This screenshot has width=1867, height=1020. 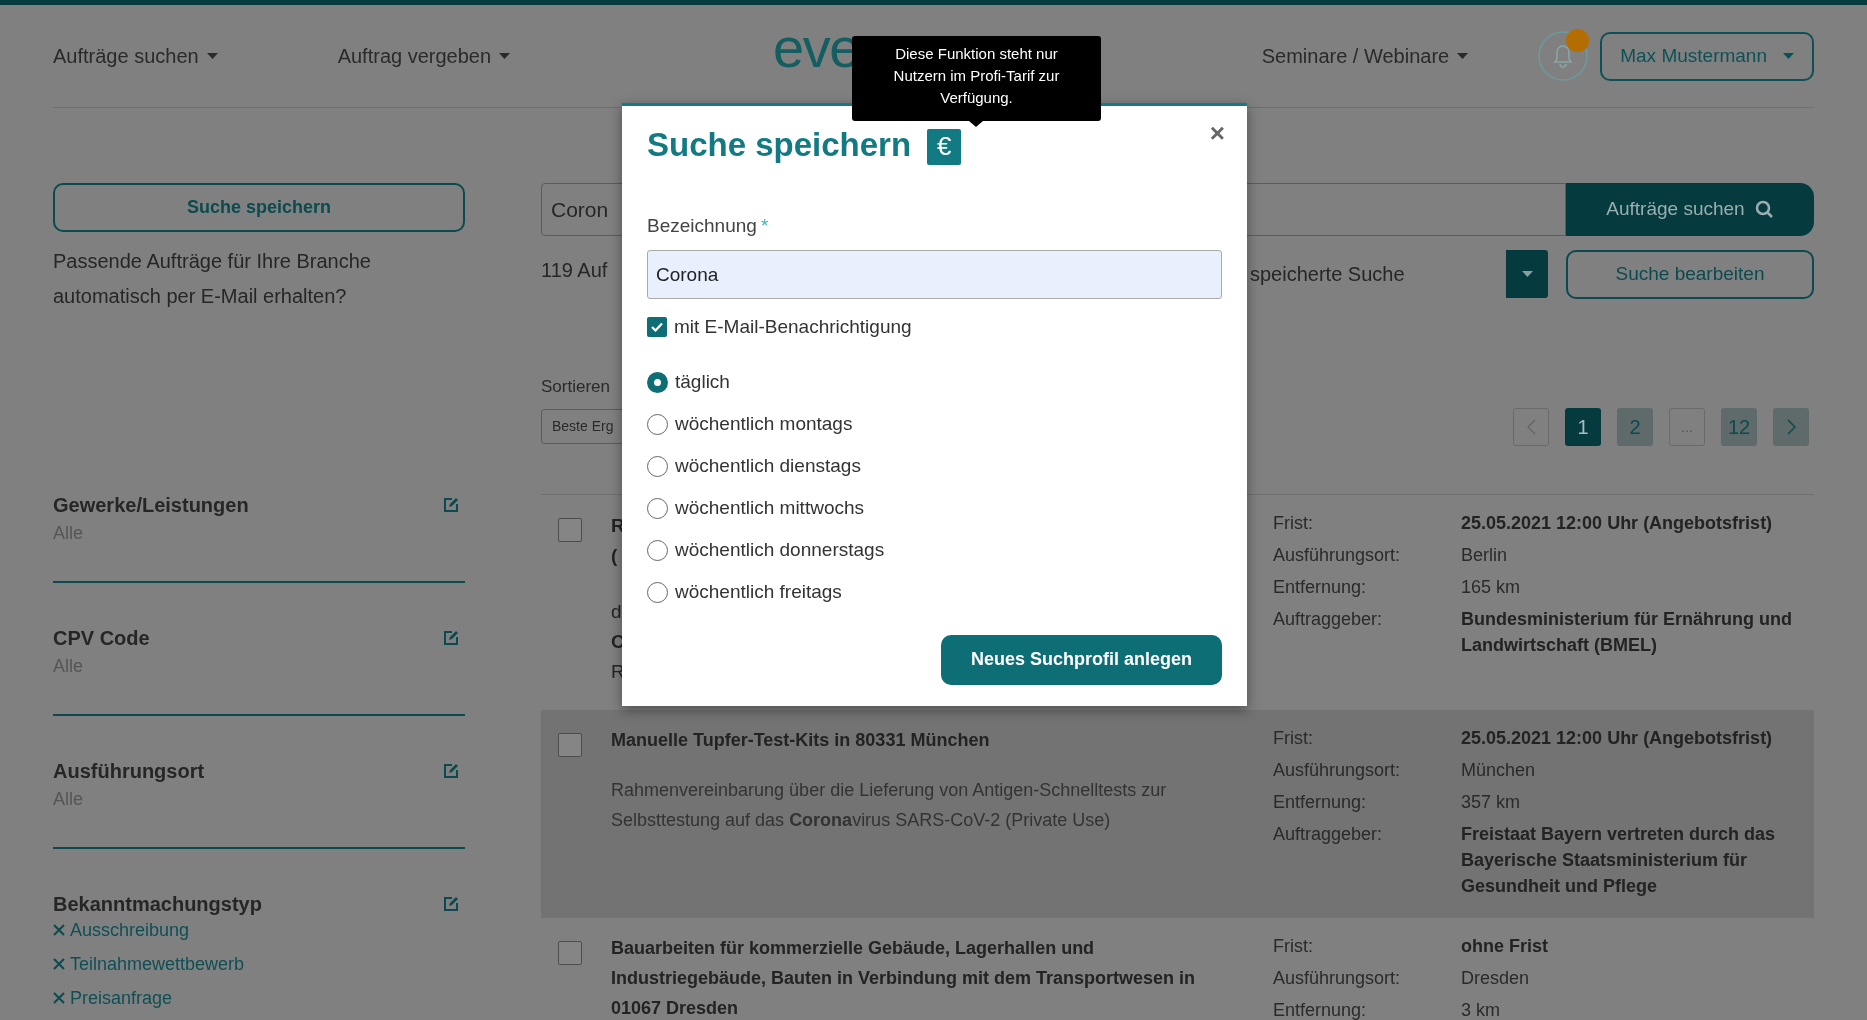 What do you see at coordinates (151, 505) in the screenshot?
I see `filter-title: Gewerke/Leistungen` at bounding box center [151, 505].